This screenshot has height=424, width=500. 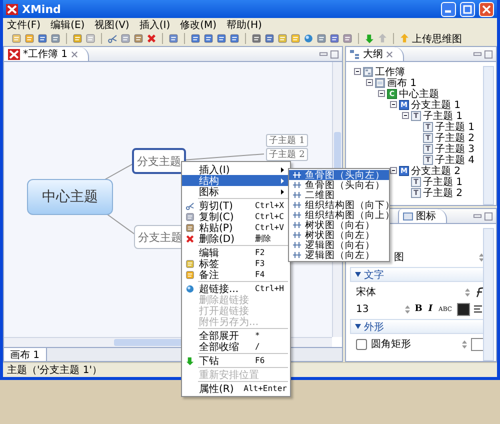 I want to click on section-header: 外形, so click(x=417, y=326).